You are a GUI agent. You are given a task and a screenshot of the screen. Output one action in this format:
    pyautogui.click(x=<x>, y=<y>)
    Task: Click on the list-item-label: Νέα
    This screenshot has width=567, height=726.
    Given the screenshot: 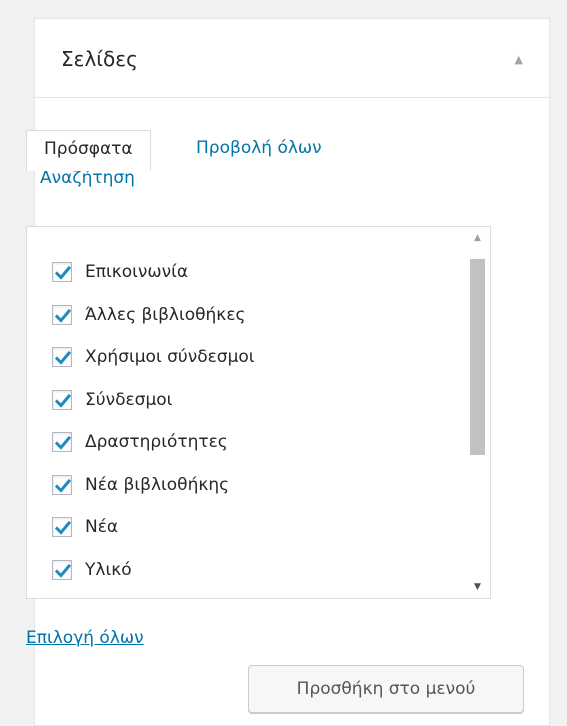 What is the action you would take?
    pyautogui.click(x=102, y=527)
    